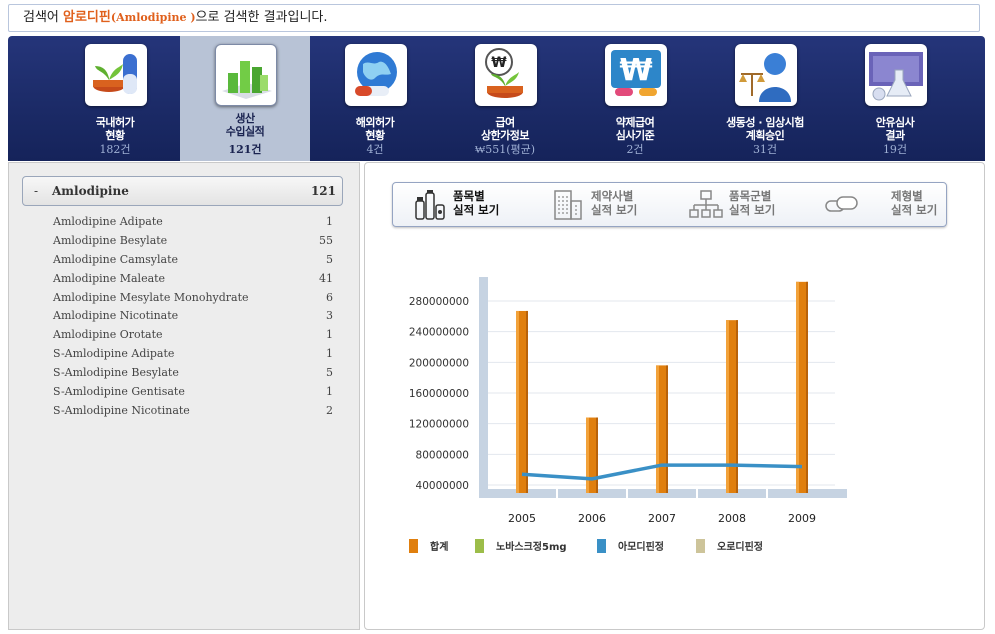 Image resolution: width=995 pixels, height=634 pixels. What do you see at coordinates (198, 411) in the screenshot?
I see `tree-sub-item: S-Amlodipine Nicotinate 2` at bounding box center [198, 411].